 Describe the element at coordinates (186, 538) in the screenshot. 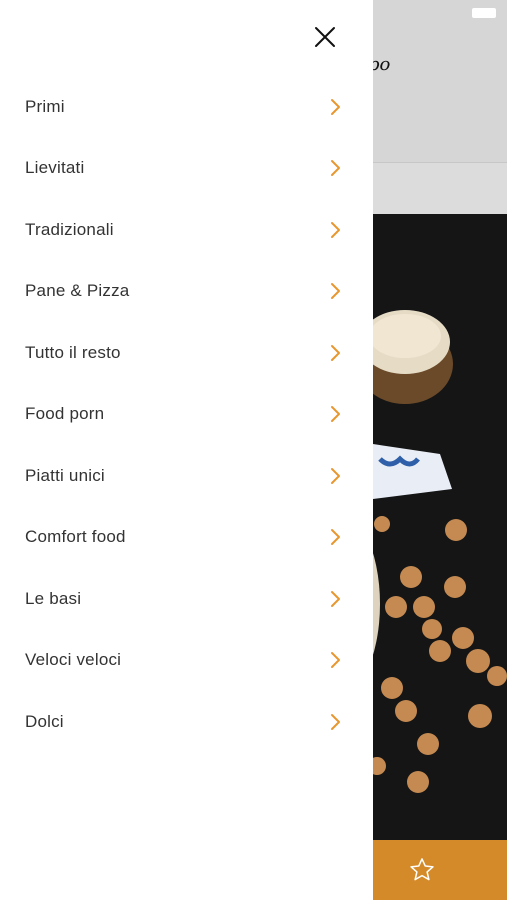

I see `menu-item: Comfort food` at that location.